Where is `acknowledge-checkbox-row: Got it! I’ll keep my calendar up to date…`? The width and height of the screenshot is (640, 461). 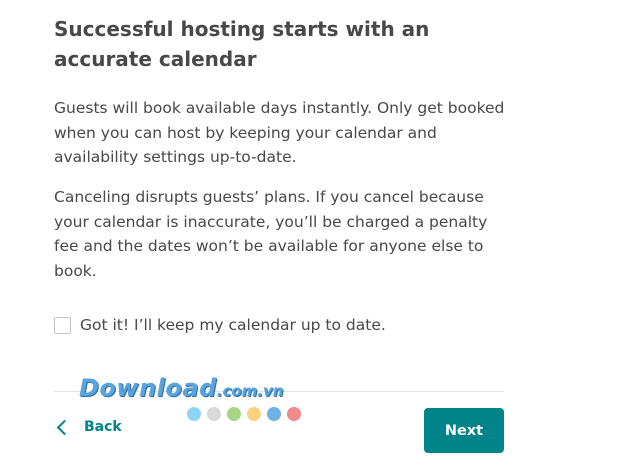 acknowledge-checkbox-row: Got it! I’ll keep my calendar up to date… is located at coordinates (220, 325).